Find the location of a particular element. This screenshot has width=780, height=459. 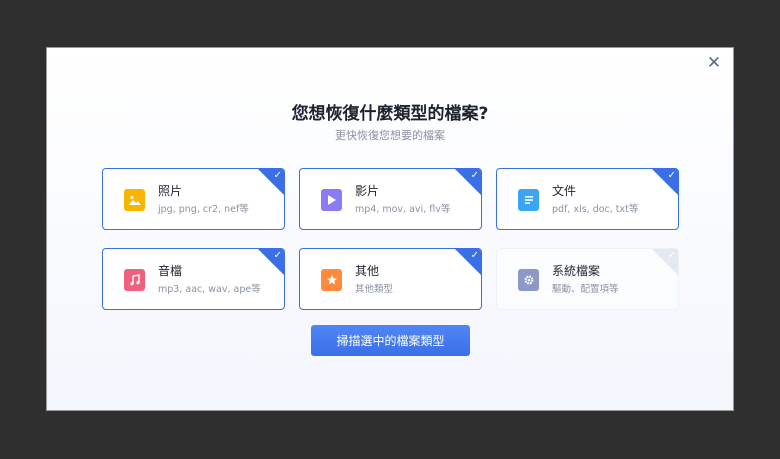

file-type-card-system: ✓ 系統檔案 驅動、配置項等 is located at coordinates (587, 279).